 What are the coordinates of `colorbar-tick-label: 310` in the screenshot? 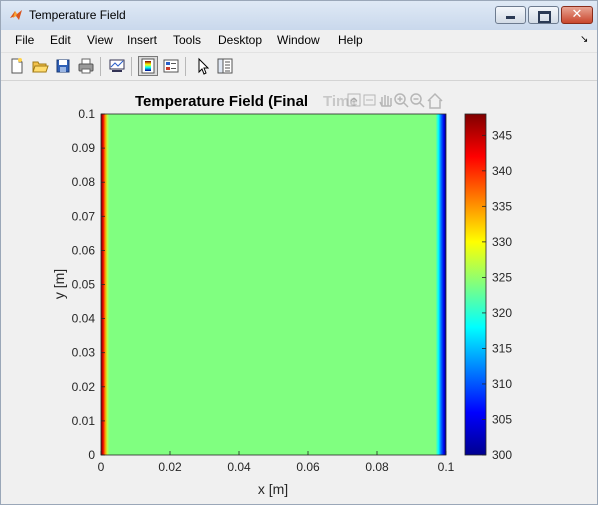 It's located at (502, 384).